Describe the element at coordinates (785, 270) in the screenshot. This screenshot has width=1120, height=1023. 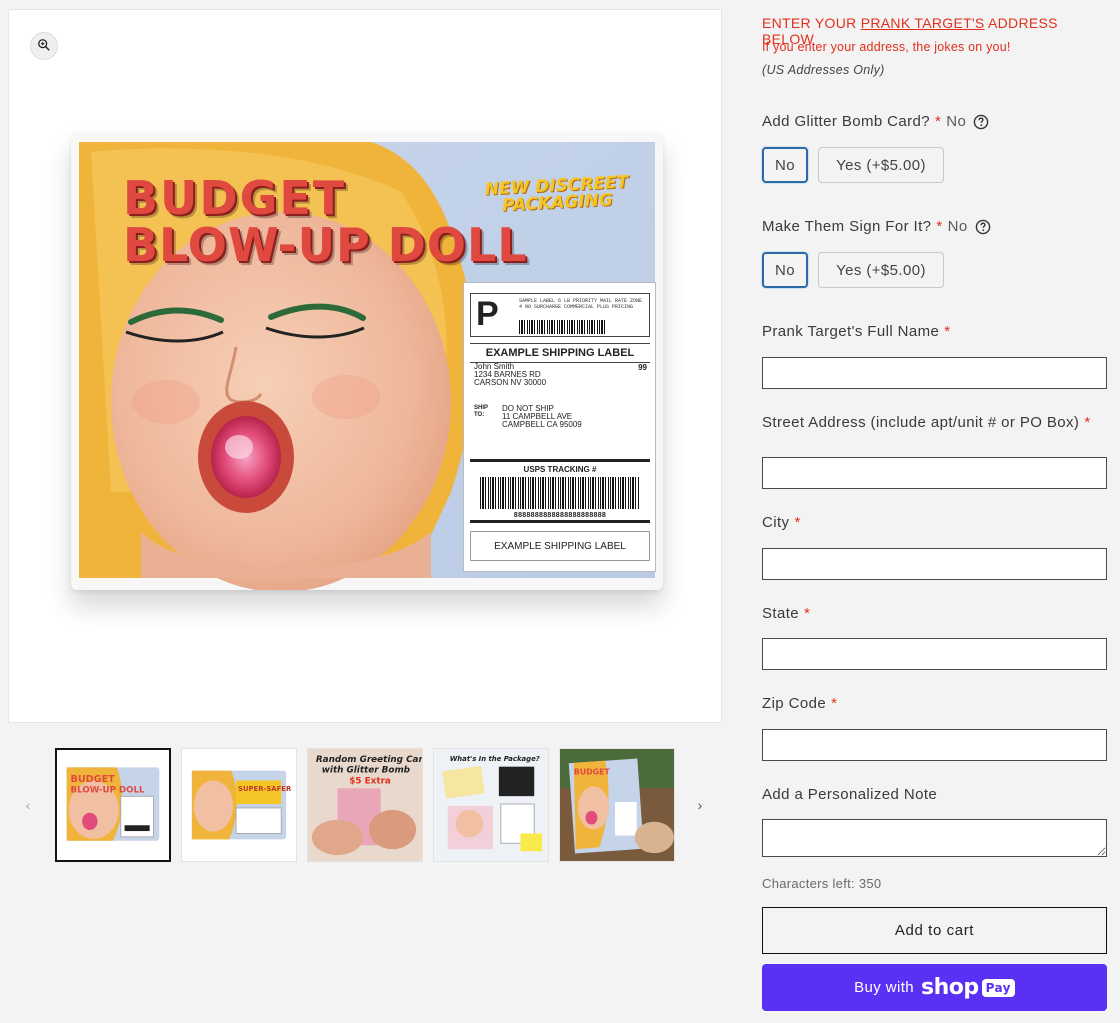
I see `signature-no-option: No` at that location.